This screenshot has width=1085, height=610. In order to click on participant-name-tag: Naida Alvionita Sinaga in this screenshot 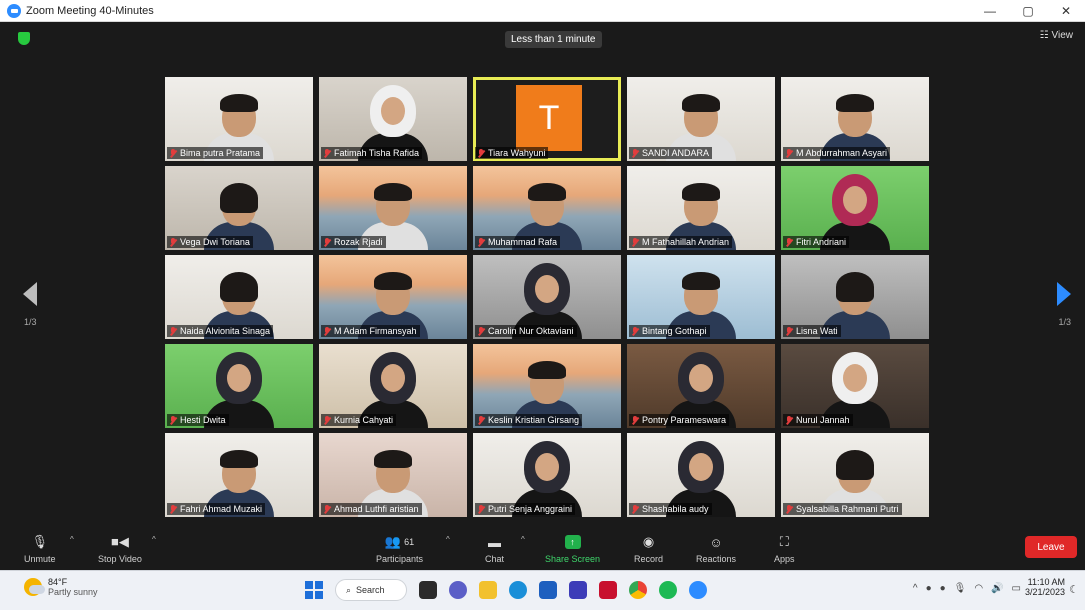, I will do `click(220, 331)`.